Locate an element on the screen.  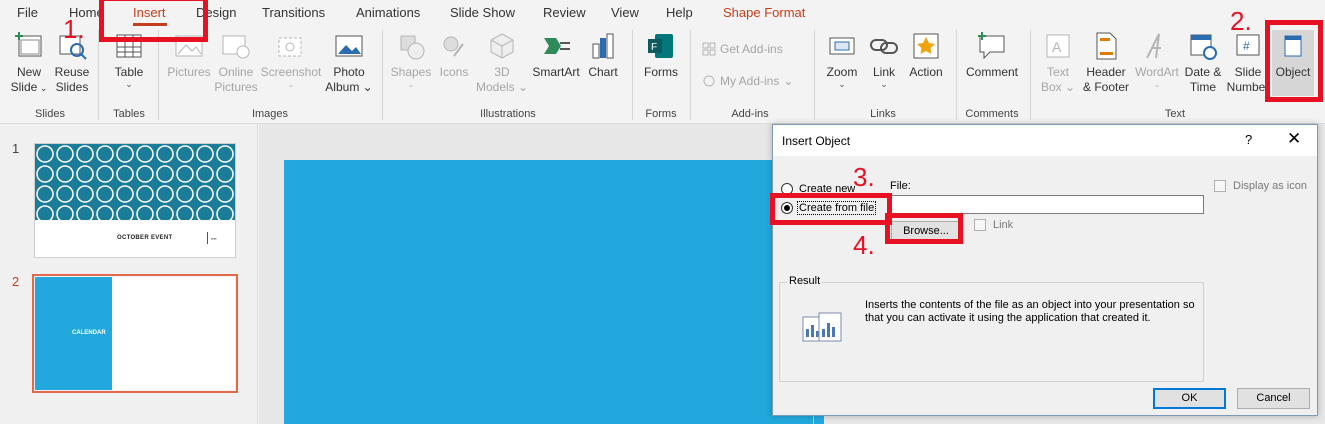
file-label: File: is located at coordinates (900, 186).